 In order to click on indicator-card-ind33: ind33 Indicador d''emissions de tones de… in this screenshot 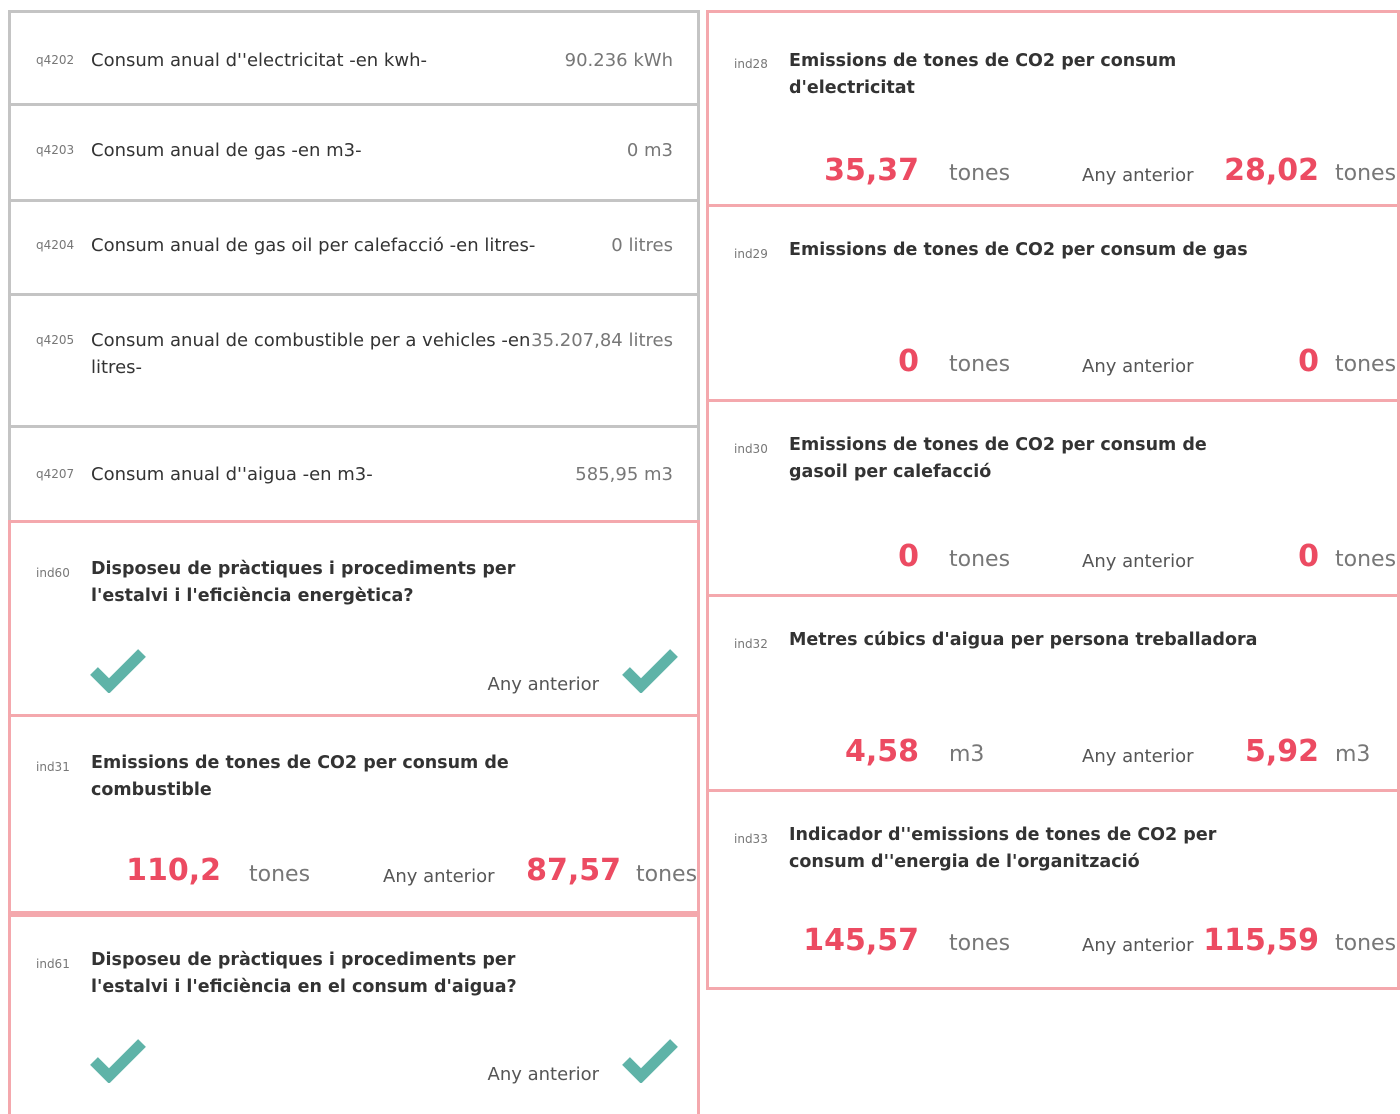, I will do `click(1053, 891)`.